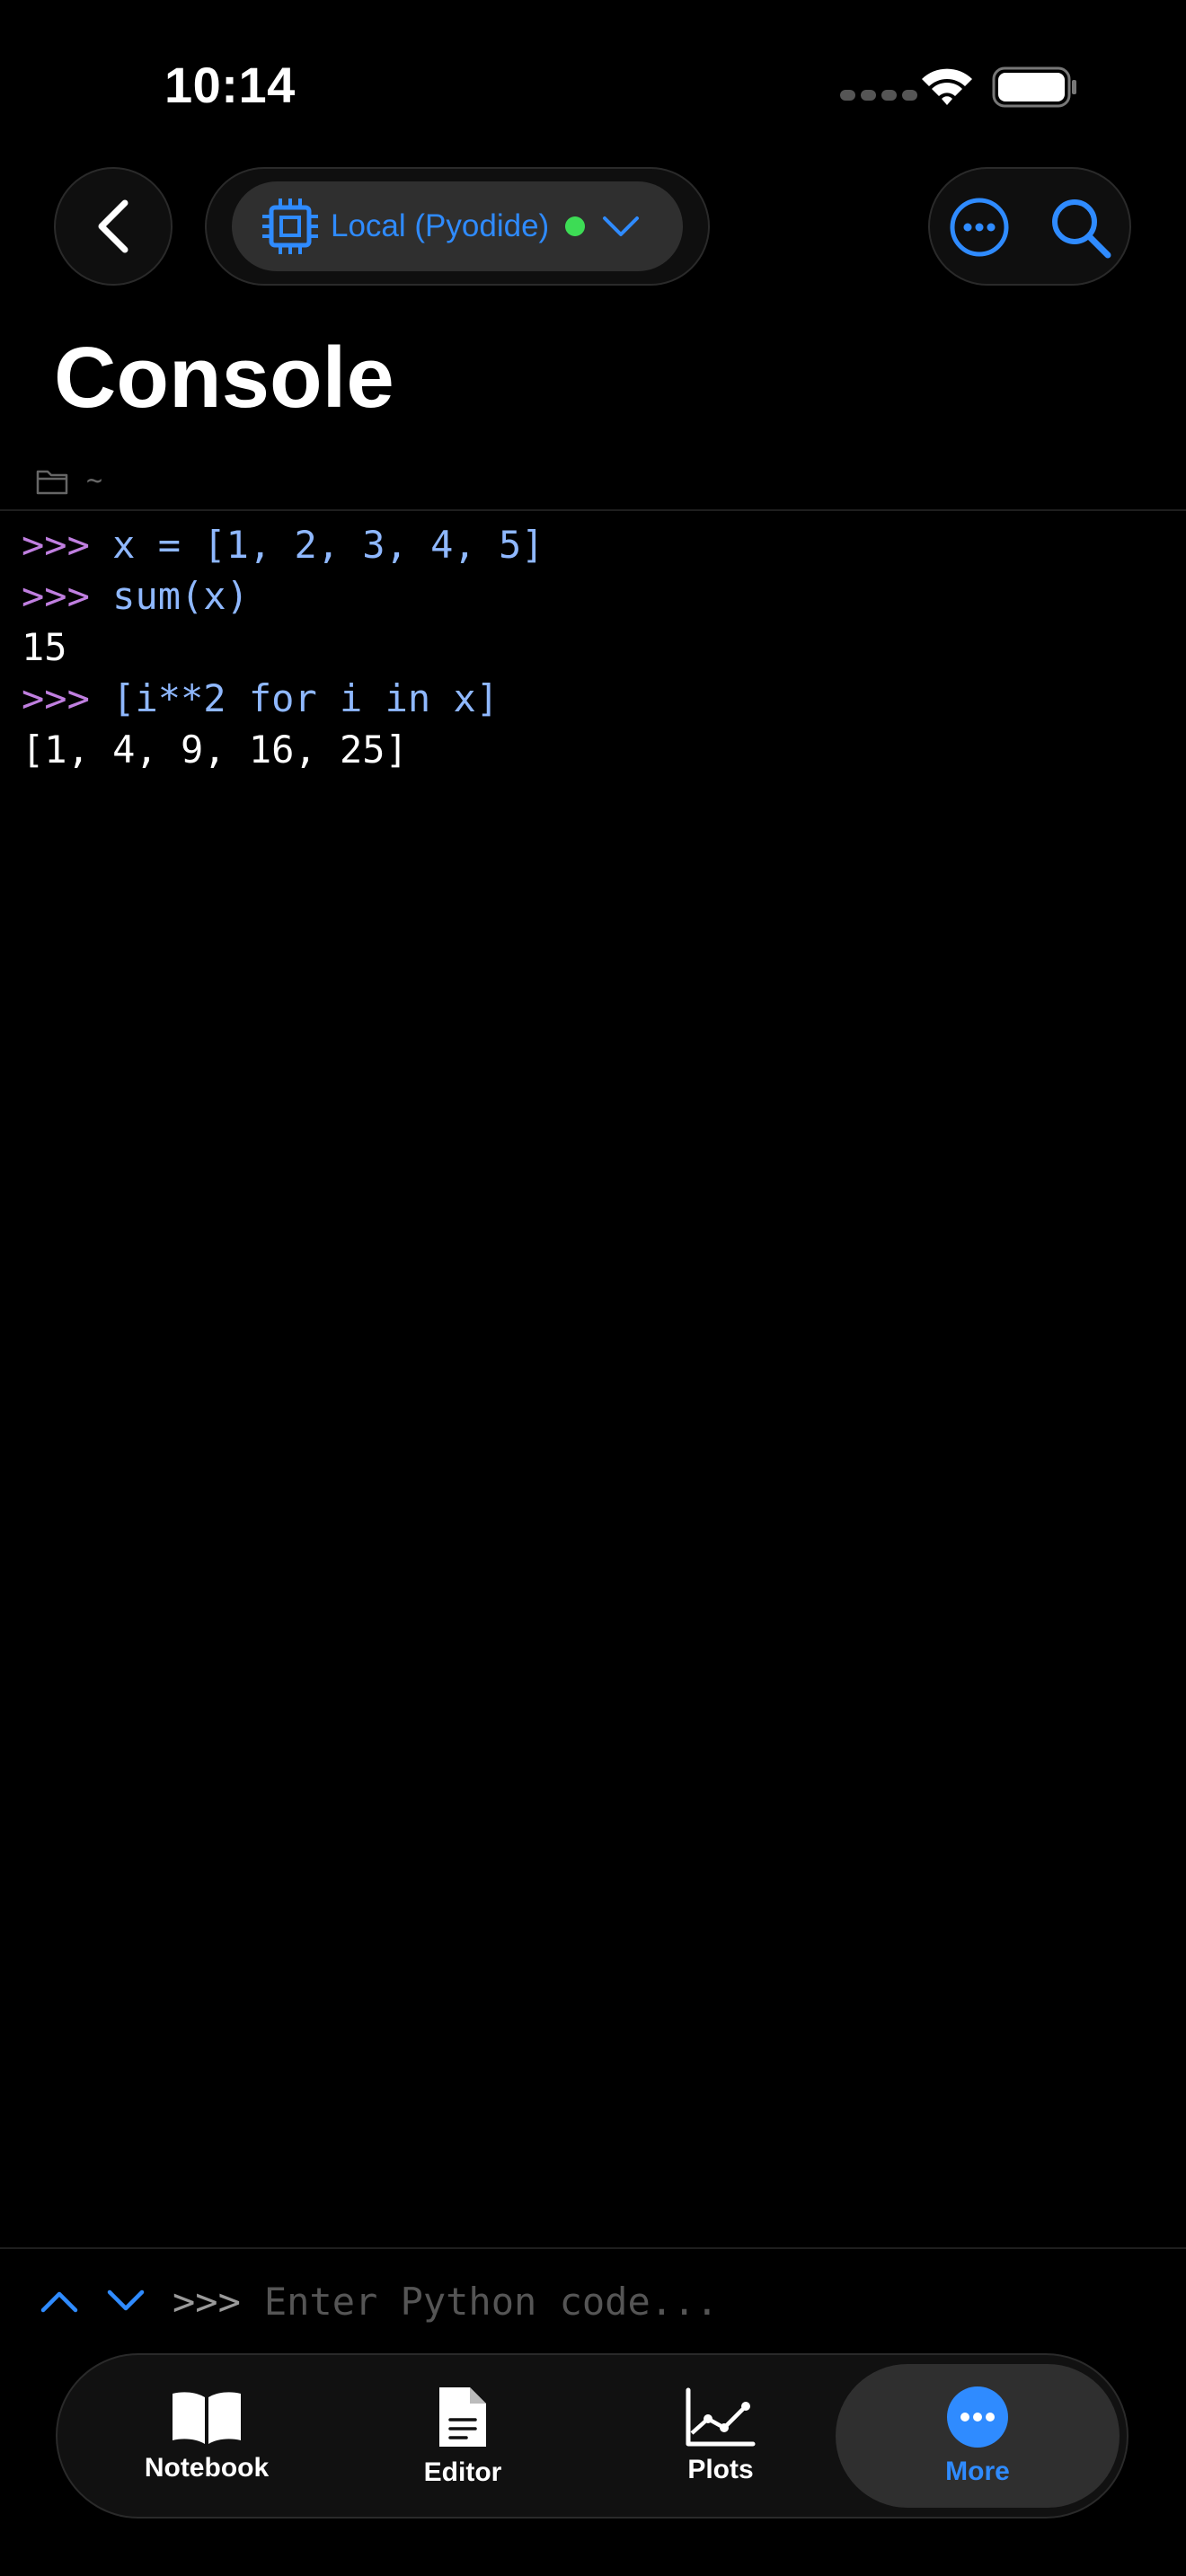 The height and width of the screenshot is (2576, 1186). I want to click on document-icon, so click(462, 2417).